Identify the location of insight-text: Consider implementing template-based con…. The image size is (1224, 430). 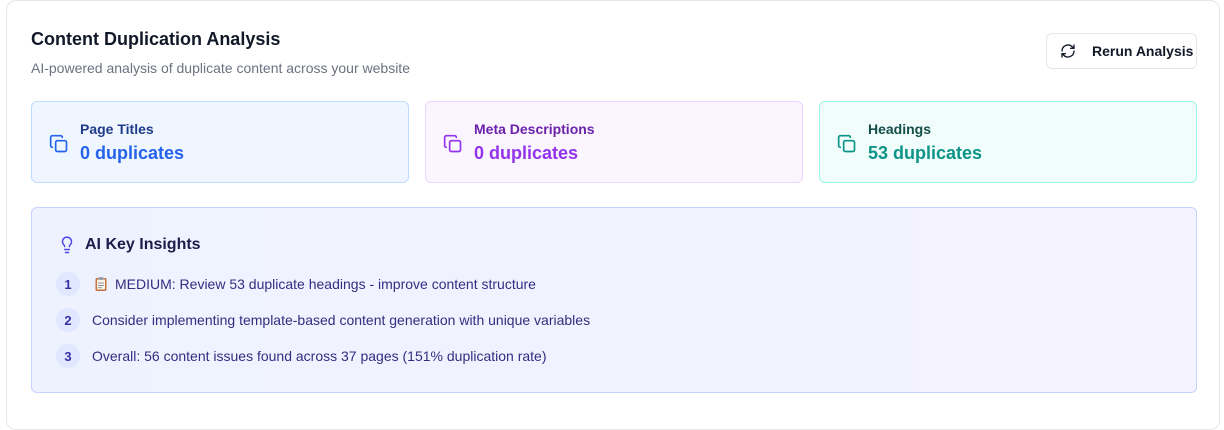
(341, 320).